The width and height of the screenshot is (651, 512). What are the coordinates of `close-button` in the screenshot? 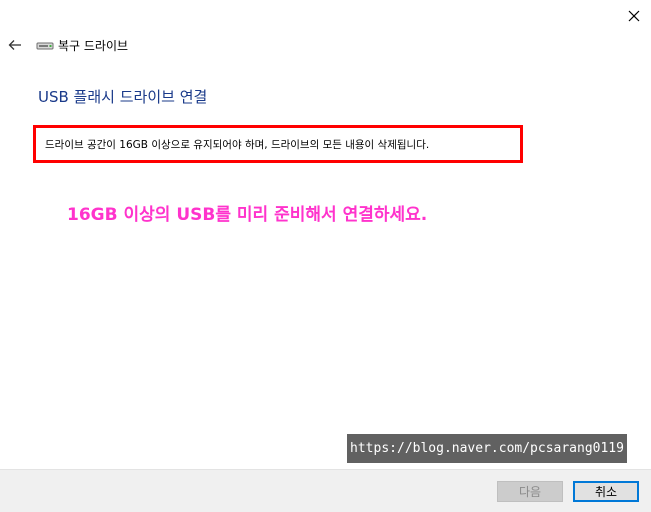 It's located at (634, 16).